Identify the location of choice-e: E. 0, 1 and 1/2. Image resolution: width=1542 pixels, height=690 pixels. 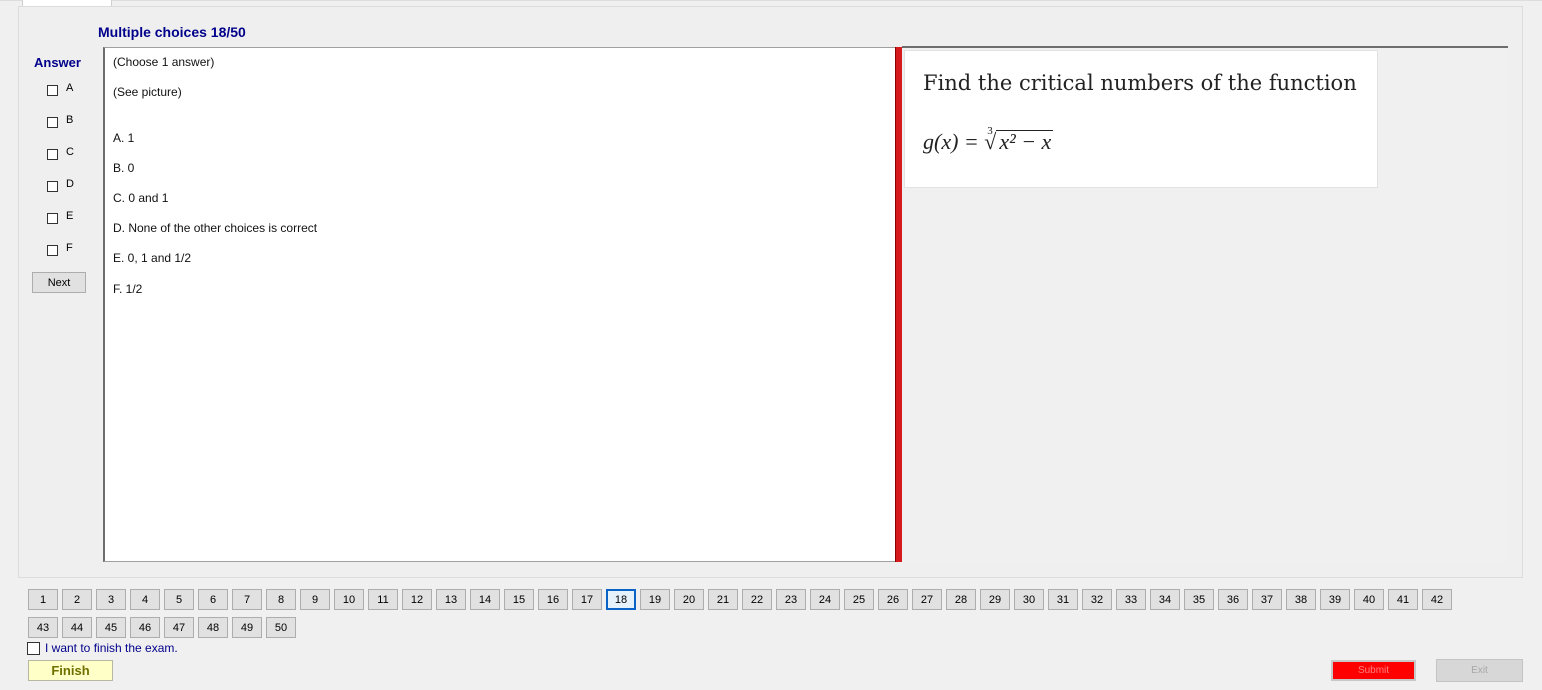
(152, 258).